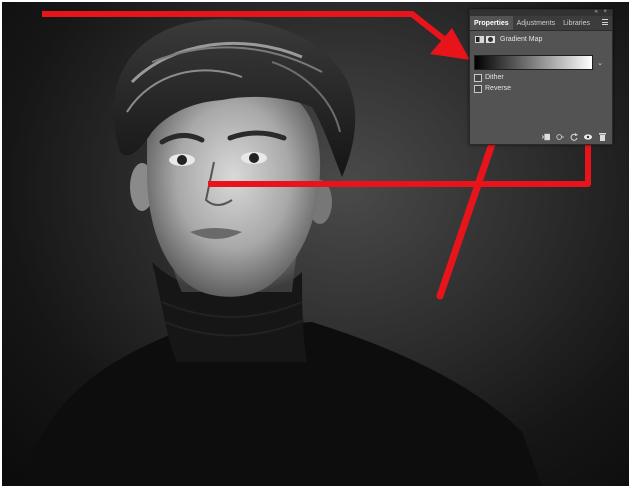 The image size is (632, 488). What do you see at coordinates (533, 62) in the screenshot?
I see `gradient-bar` at bounding box center [533, 62].